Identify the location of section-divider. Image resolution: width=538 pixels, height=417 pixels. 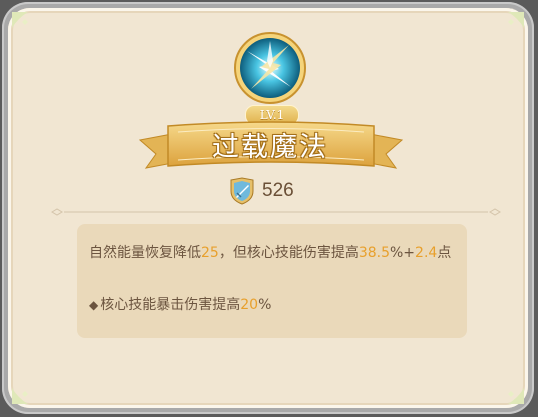
(276, 212).